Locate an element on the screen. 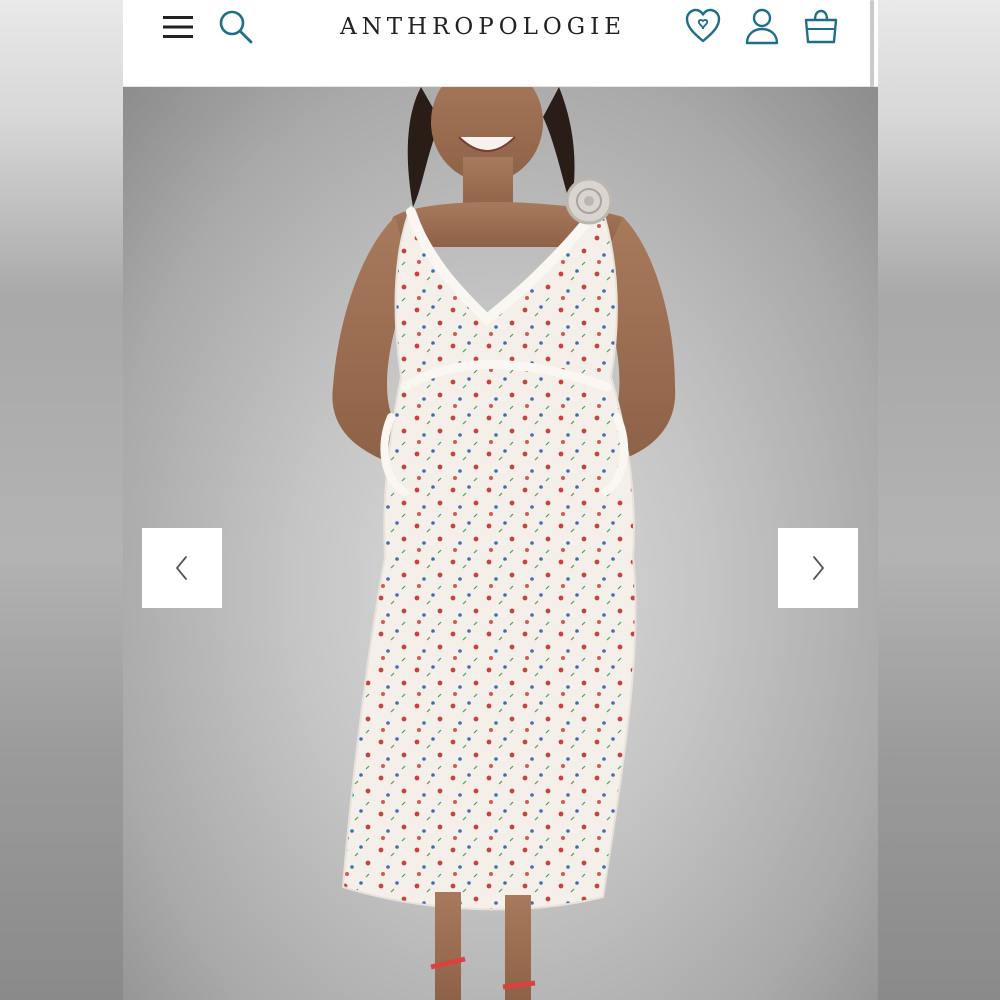  blurred-background-right is located at coordinates (939, 500).